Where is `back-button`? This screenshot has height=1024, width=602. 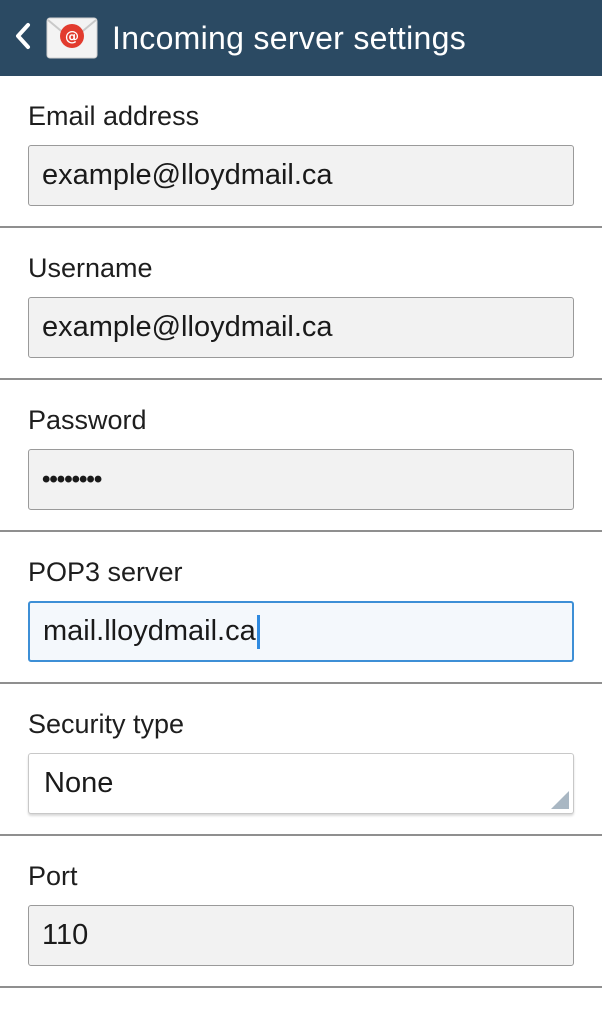
back-button is located at coordinates (23, 38).